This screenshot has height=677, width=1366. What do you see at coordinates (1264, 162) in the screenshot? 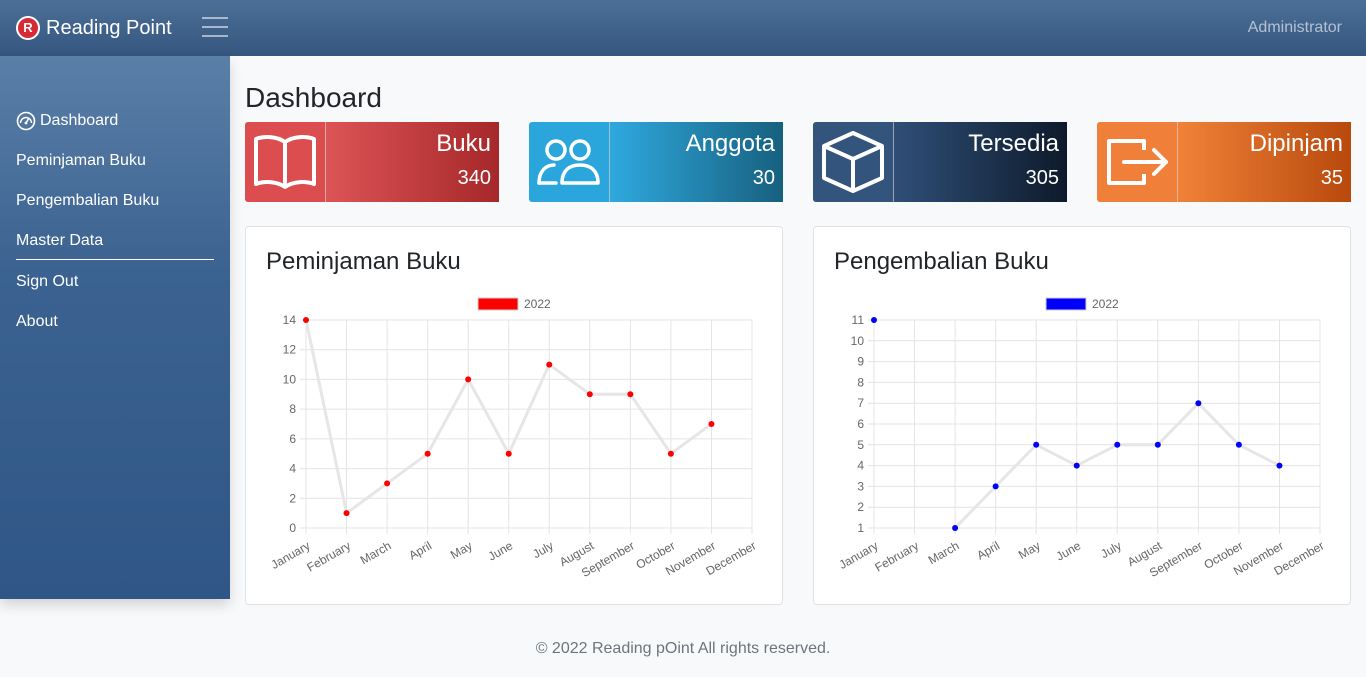
I see `card-body: Dipinjam 35` at bounding box center [1264, 162].